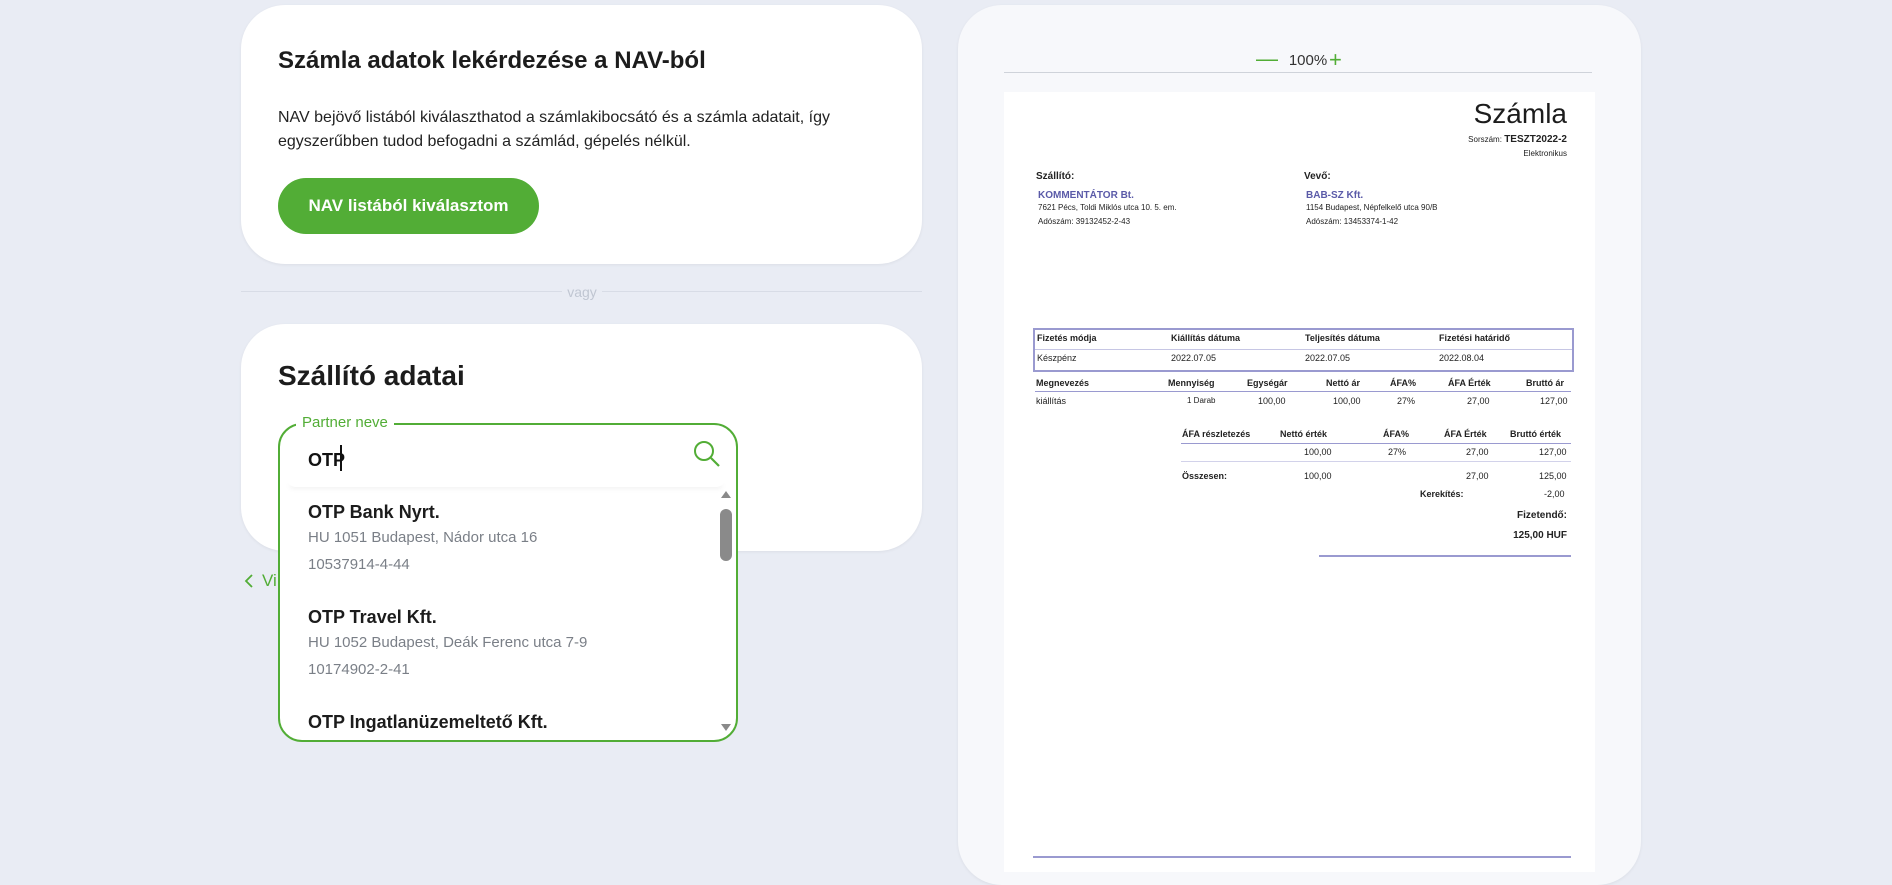  Describe the element at coordinates (1342, 338) in the screenshot. I see `payment-header: Teljesítés dátuma` at that location.